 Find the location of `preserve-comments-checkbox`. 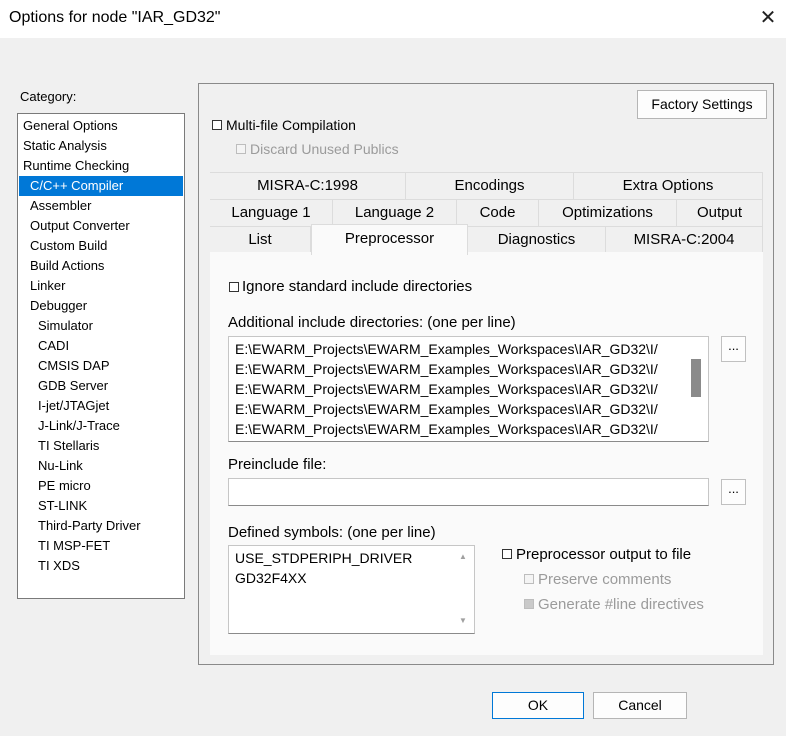

preserve-comments-checkbox is located at coordinates (529, 579).